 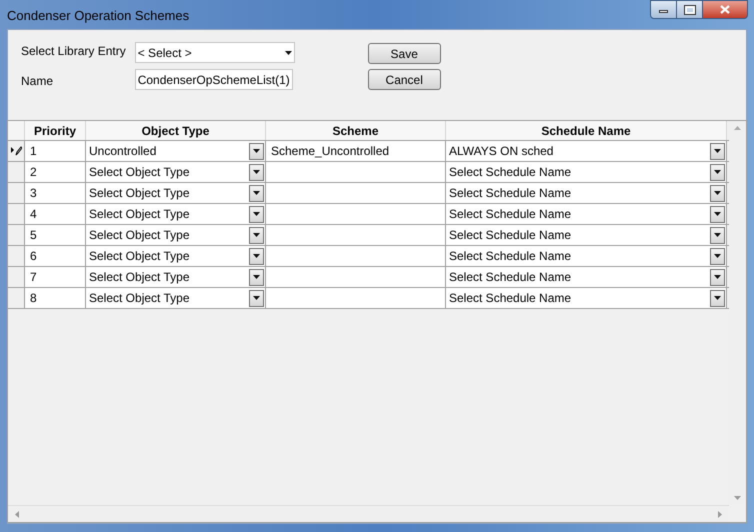 What do you see at coordinates (37, 81) in the screenshot?
I see `name-label: Name` at bounding box center [37, 81].